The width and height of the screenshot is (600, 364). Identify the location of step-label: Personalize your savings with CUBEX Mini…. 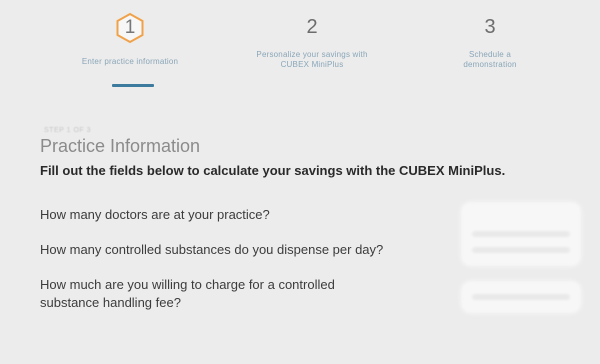
(312, 59).